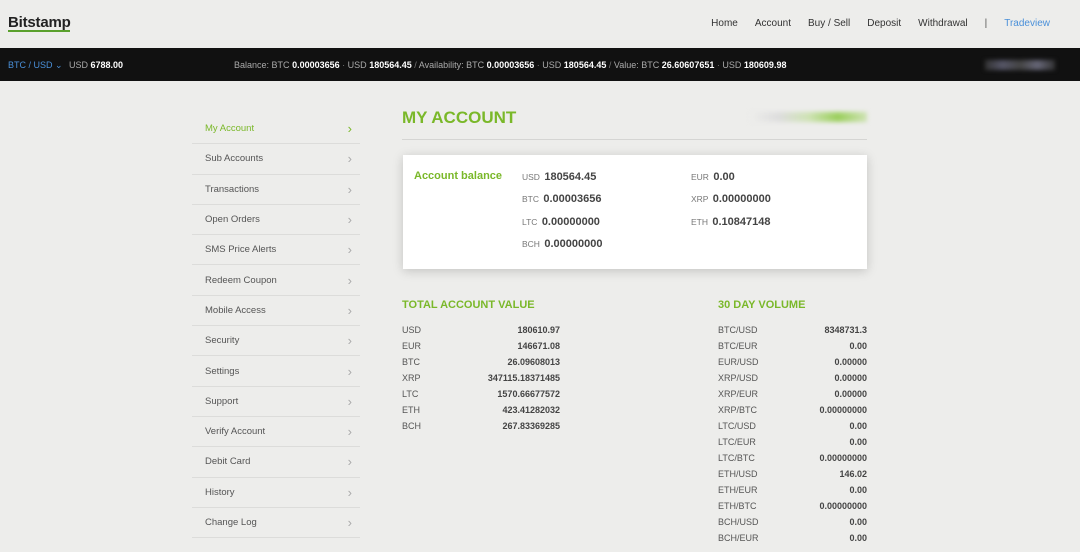  What do you see at coordinates (572, 199) in the screenshot?
I see `balance-btc-value: 0.00003656` at bounding box center [572, 199].